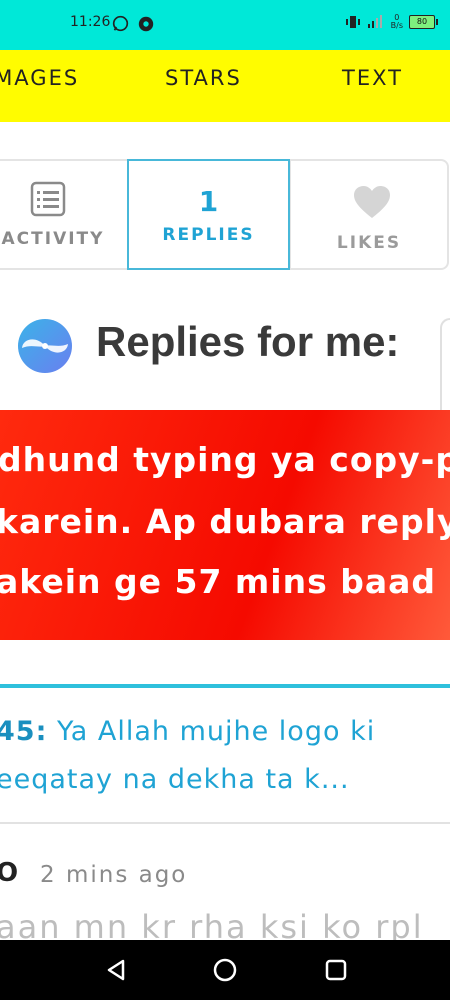 The width and height of the screenshot is (450, 1000). Describe the element at coordinates (372, 78) in the screenshot. I see `tab-text: TEXT` at that location.